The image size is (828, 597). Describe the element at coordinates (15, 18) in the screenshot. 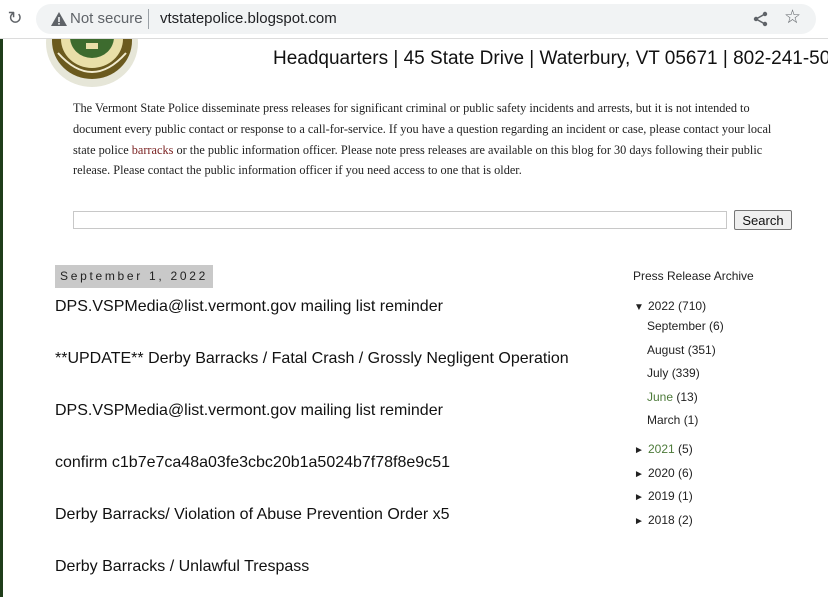

I see `reload-icon: ↻` at that location.